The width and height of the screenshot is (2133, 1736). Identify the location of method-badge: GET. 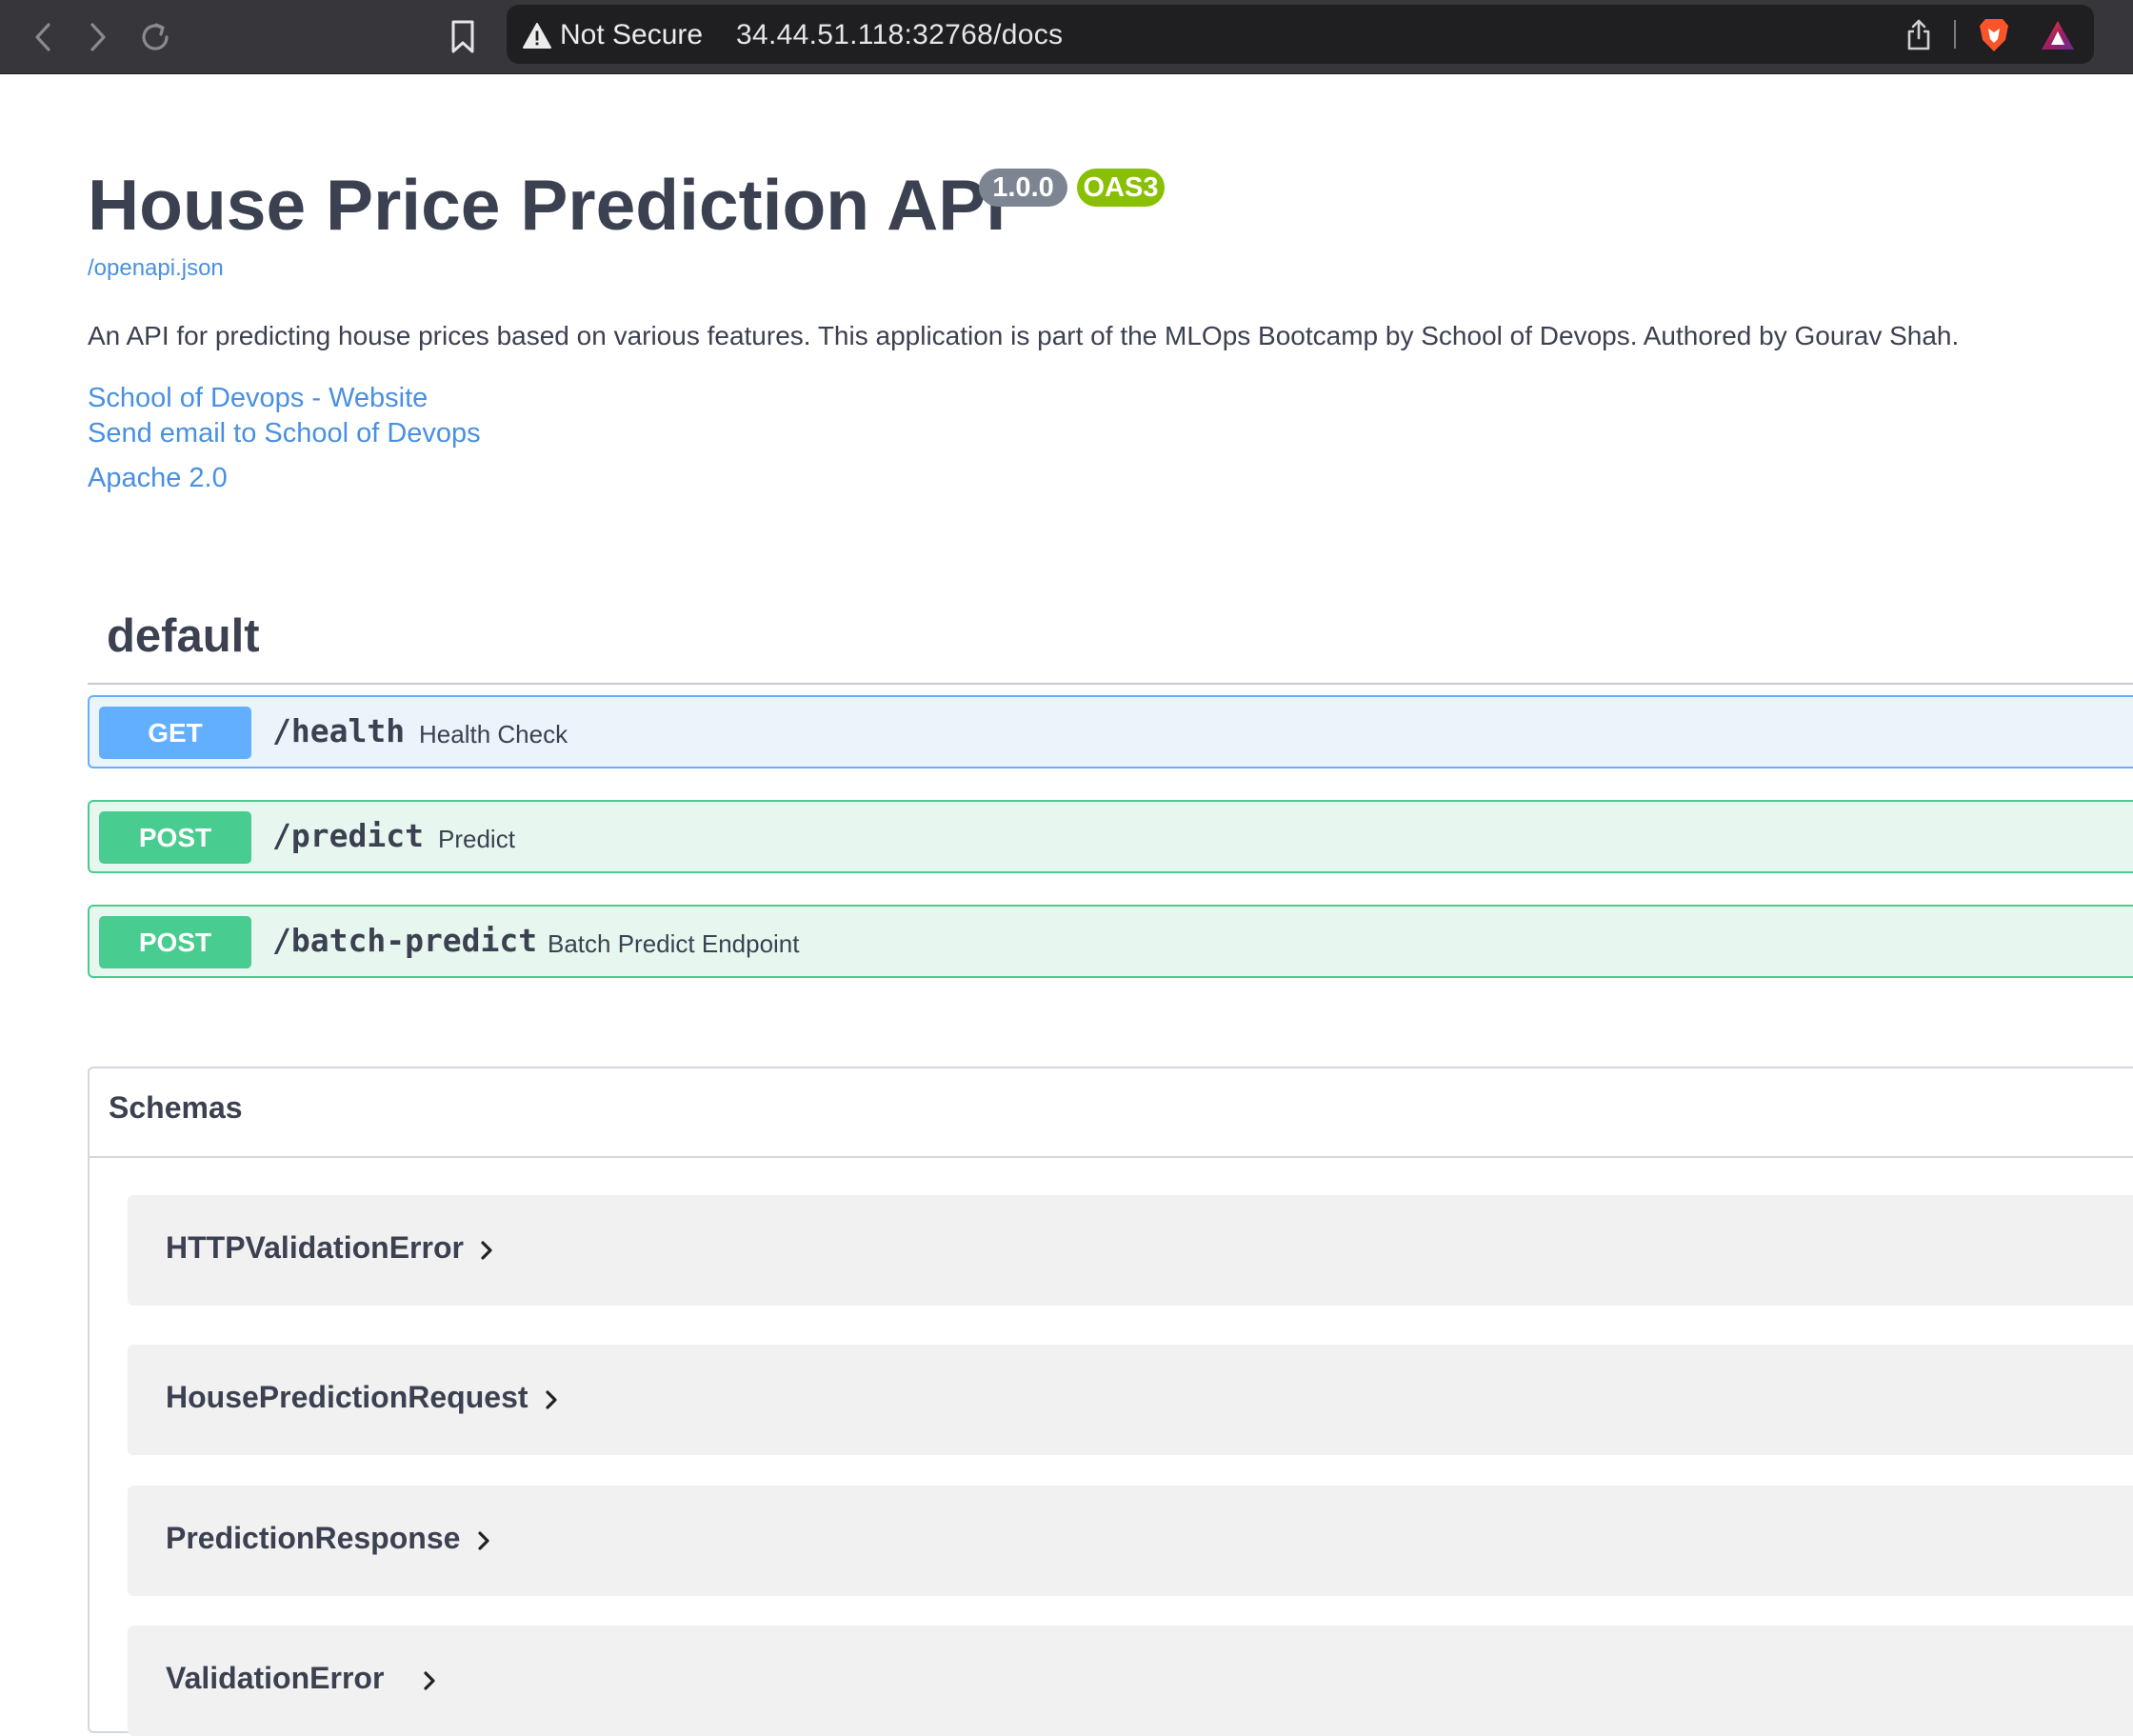
(175, 733).